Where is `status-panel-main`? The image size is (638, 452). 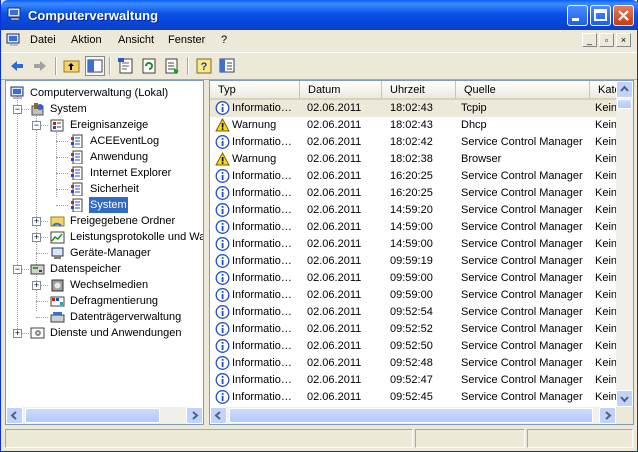
status-panel-main is located at coordinates (209, 438).